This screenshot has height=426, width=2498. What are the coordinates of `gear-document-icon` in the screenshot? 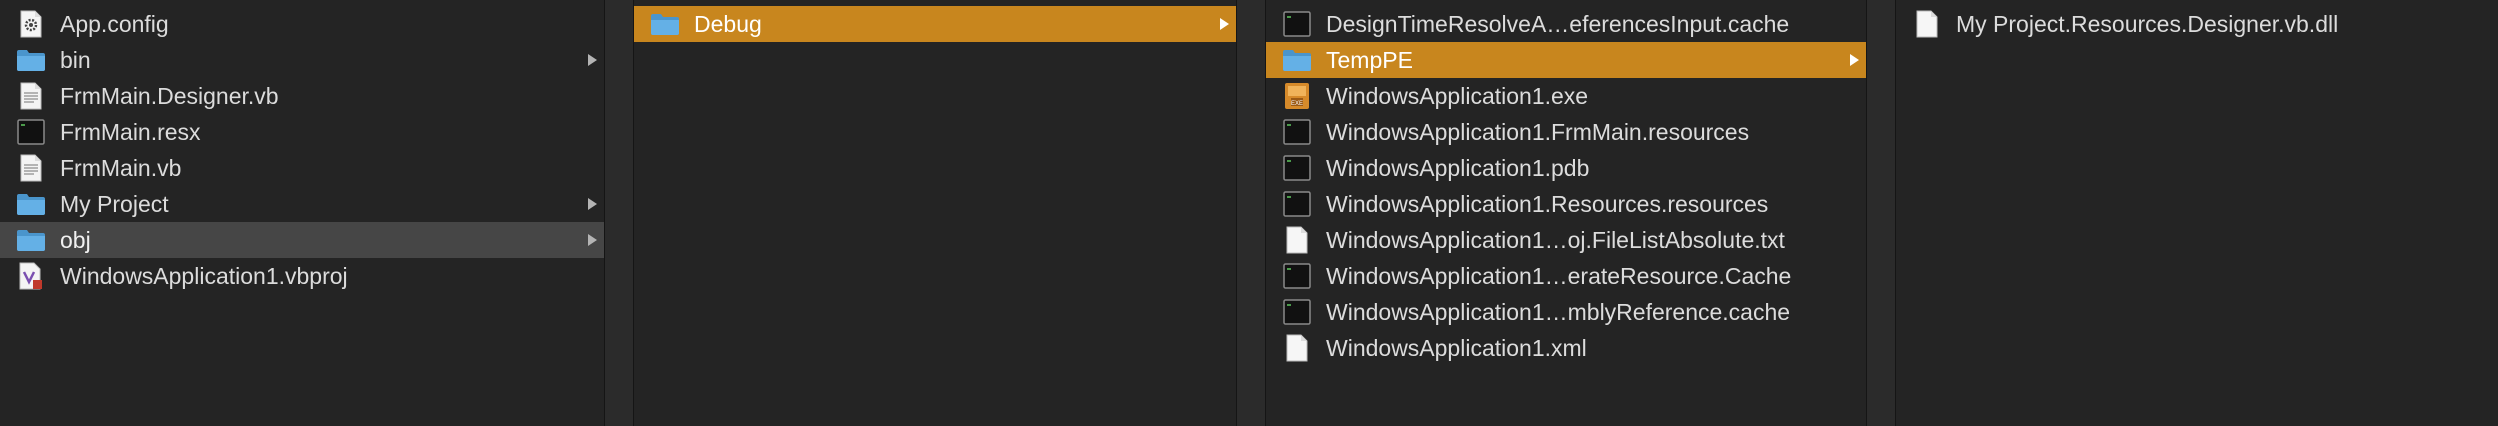 It's located at (31, 24).